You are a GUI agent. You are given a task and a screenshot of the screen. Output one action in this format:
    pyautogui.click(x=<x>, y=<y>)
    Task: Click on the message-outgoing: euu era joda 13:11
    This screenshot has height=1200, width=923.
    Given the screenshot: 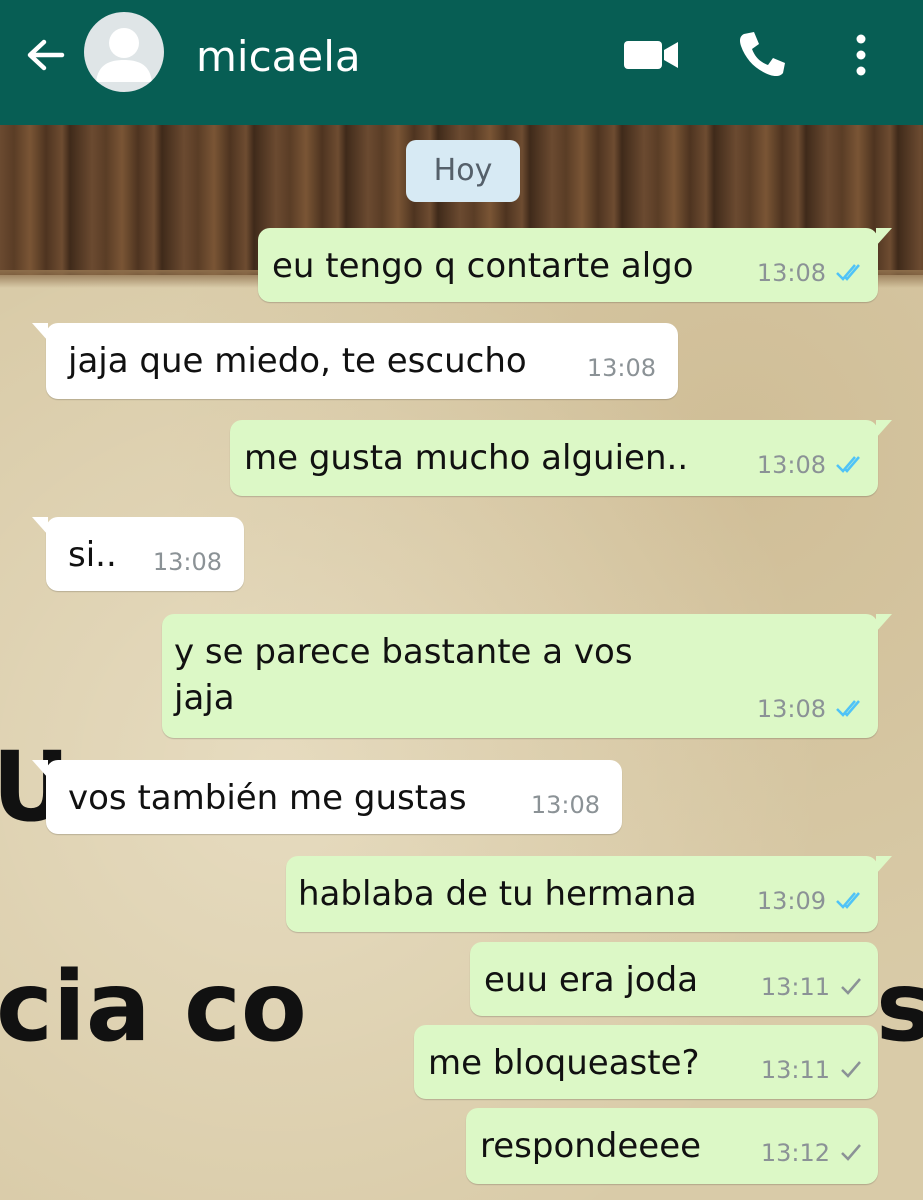 What is the action you would take?
    pyautogui.click(x=674, y=979)
    